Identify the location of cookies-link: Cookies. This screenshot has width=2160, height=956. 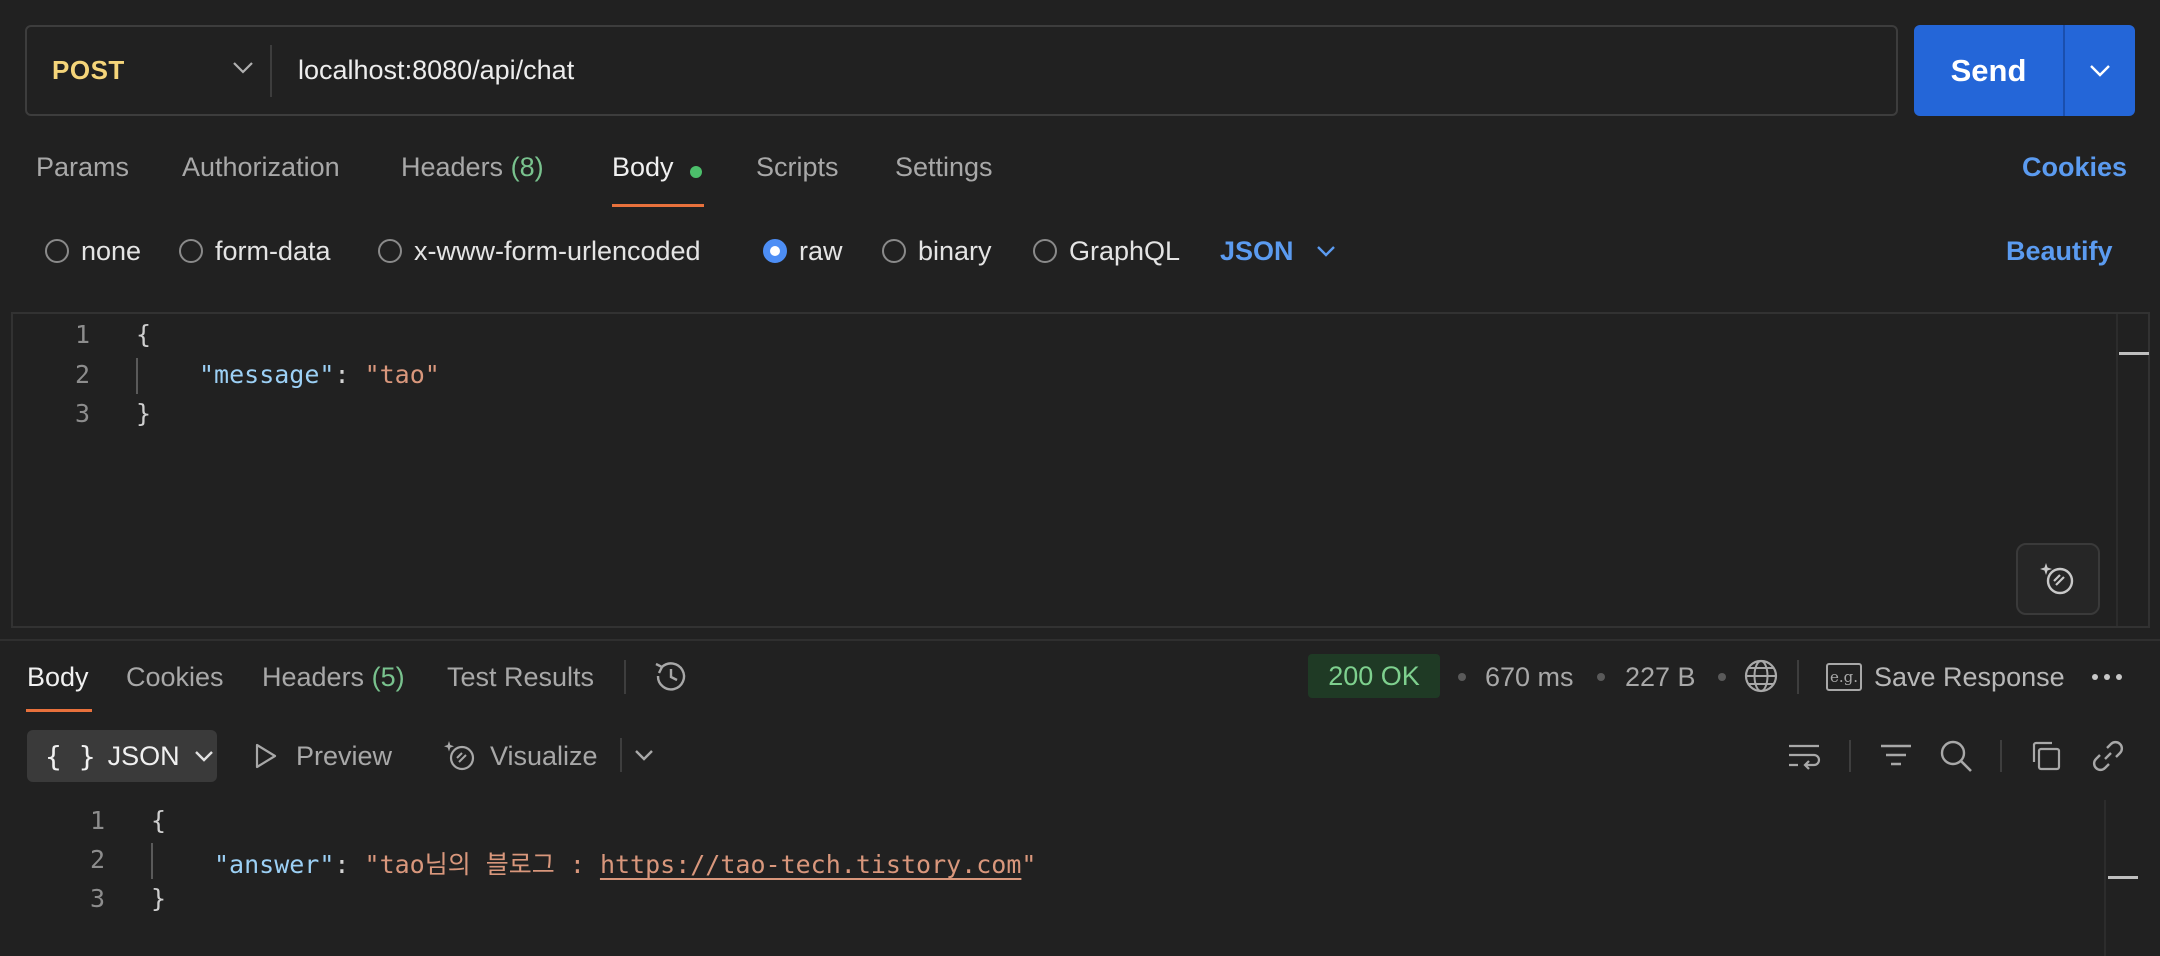
(2074, 167).